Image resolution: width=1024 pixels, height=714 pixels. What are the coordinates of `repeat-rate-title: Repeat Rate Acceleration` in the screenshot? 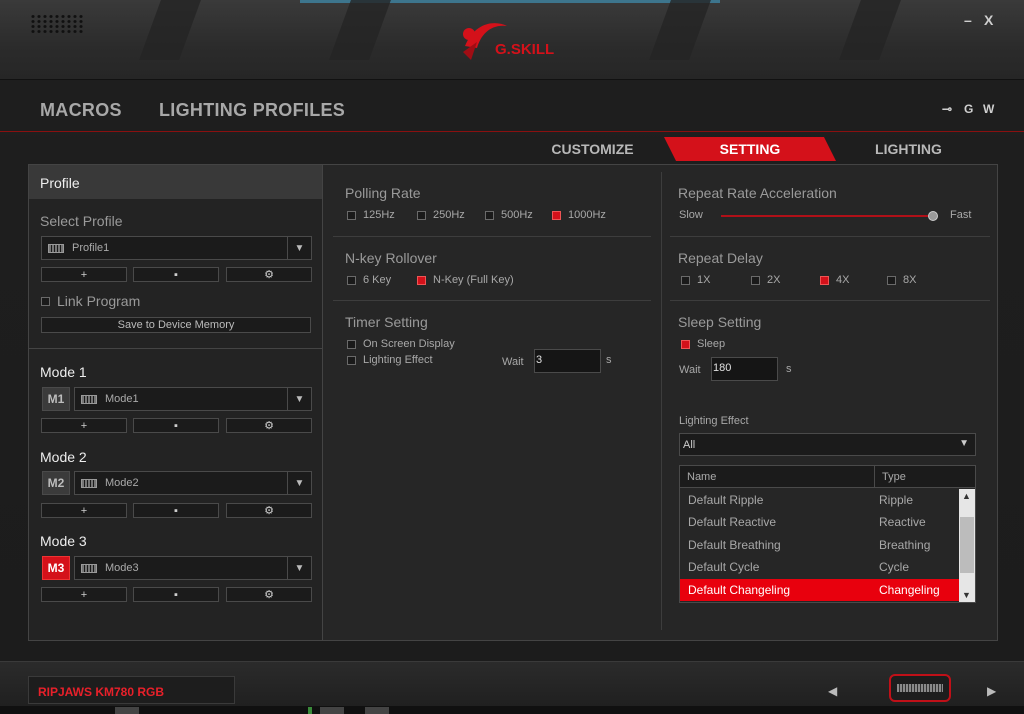 It's located at (757, 193).